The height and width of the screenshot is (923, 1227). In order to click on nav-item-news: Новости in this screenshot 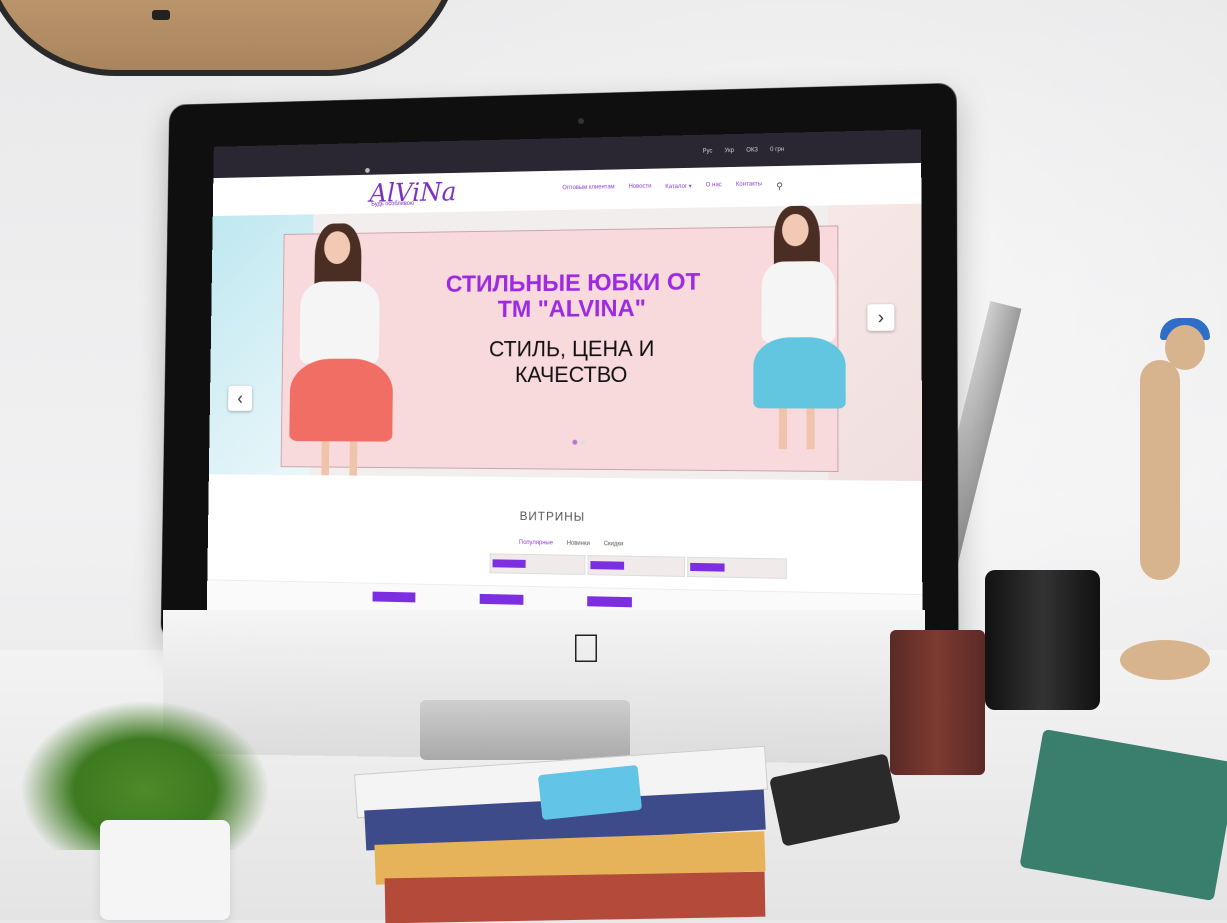, I will do `click(639, 188)`.